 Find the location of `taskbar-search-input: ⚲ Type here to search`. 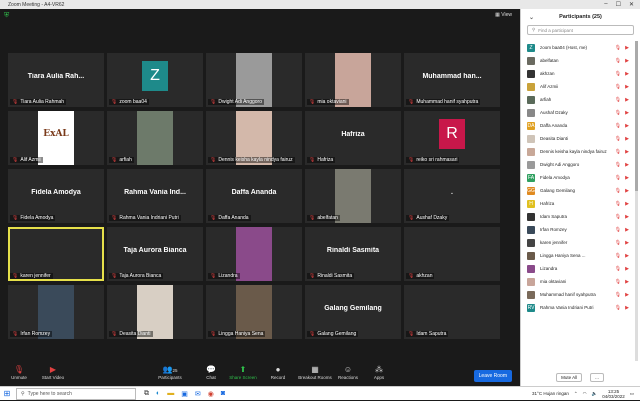

taskbar-search-input: ⚲ Type here to search is located at coordinates (76, 393).